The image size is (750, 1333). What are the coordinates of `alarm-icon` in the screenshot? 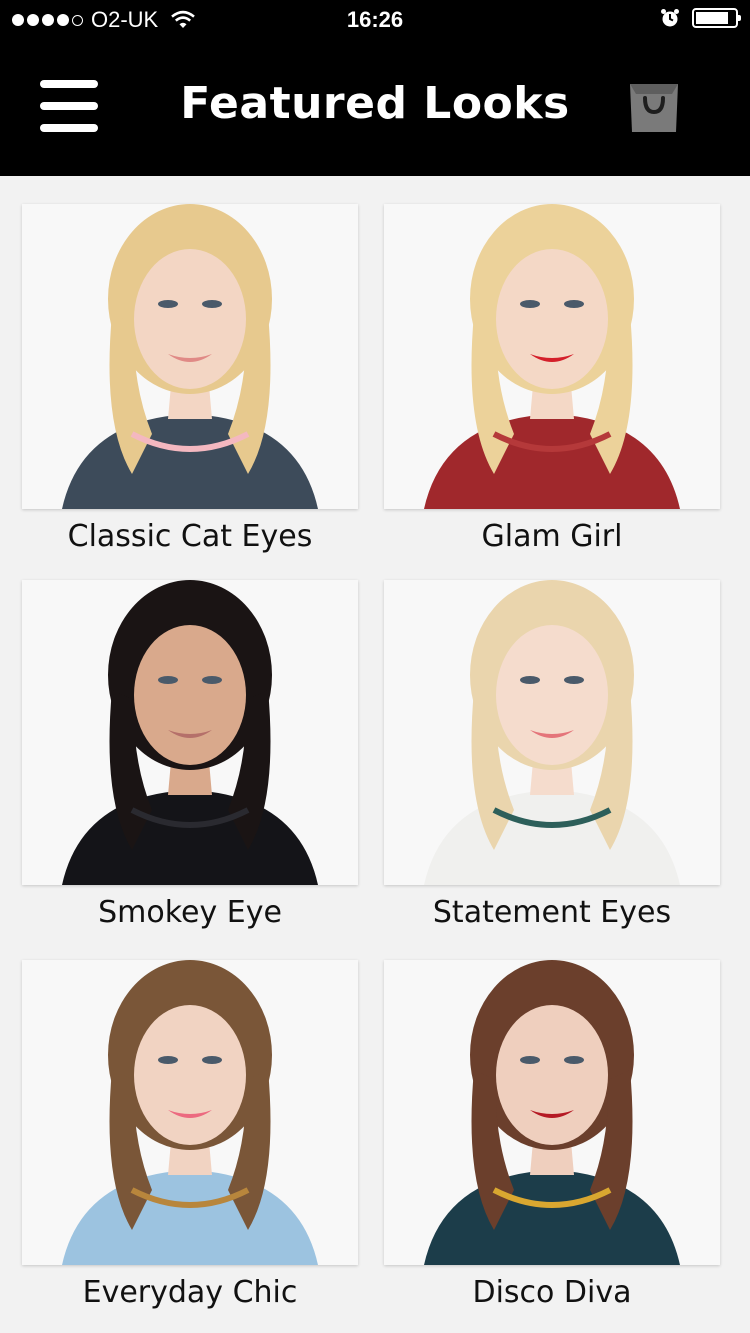 It's located at (670, 18).